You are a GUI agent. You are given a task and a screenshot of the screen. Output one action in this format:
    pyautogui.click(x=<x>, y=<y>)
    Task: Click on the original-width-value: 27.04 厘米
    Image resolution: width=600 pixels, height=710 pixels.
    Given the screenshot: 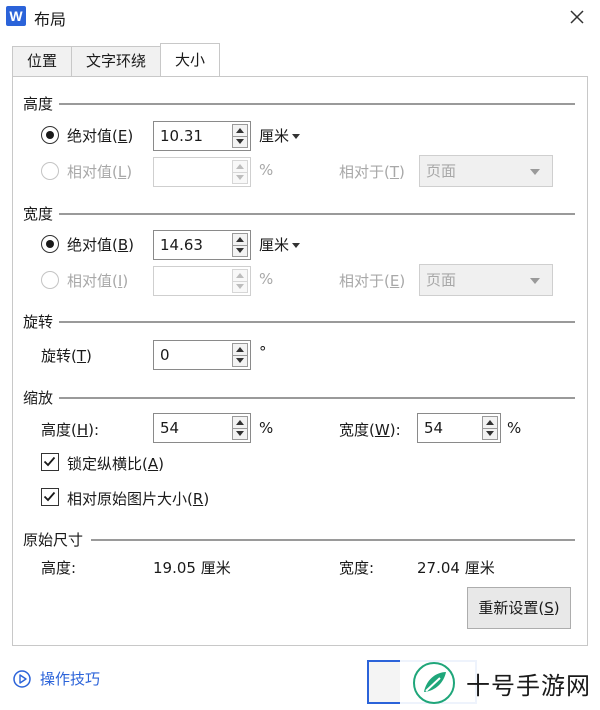 What is the action you would take?
    pyautogui.click(x=456, y=568)
    